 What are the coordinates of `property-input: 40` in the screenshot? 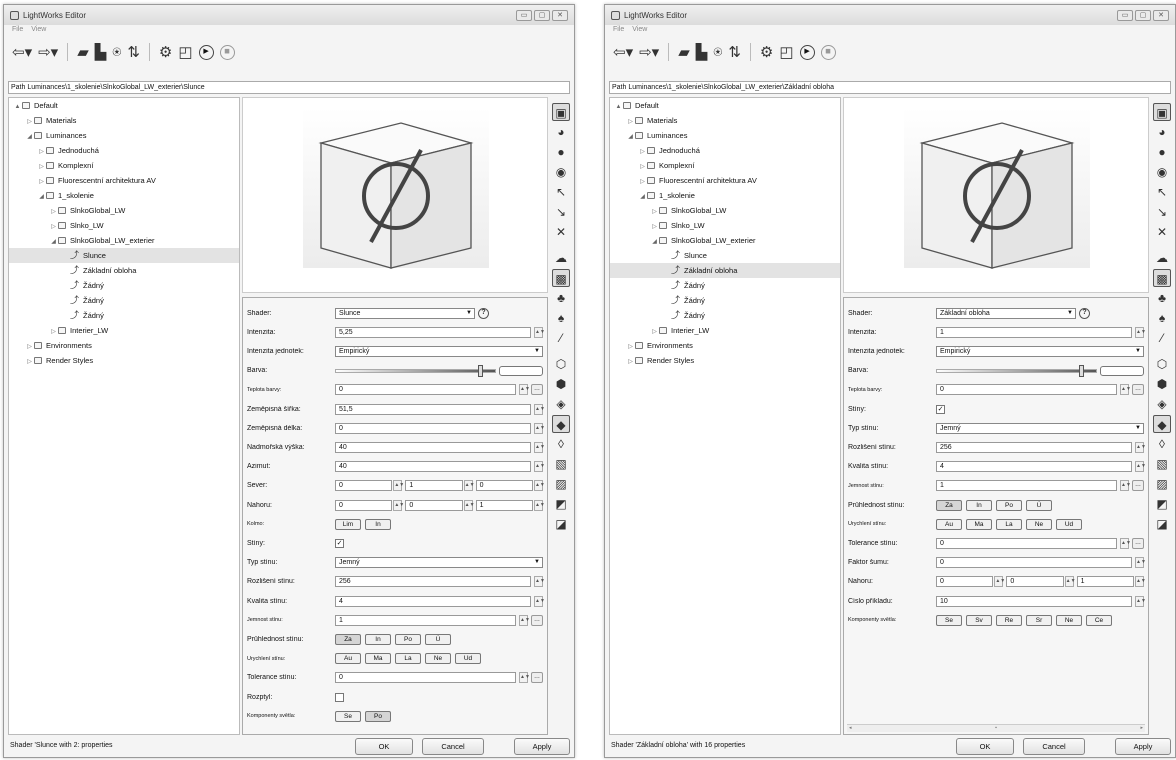 It's located at (433, 467).